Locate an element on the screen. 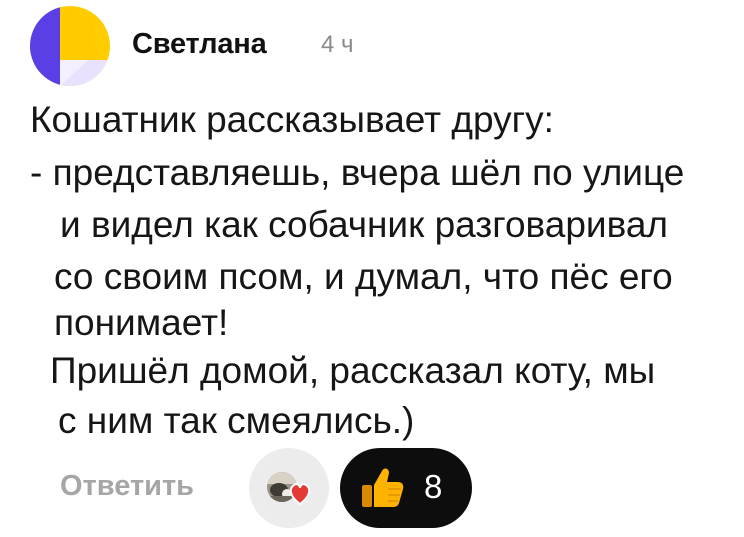  comment-text-line: со своим псом, и думал, что пёс его is located at coordinates (363, 276).